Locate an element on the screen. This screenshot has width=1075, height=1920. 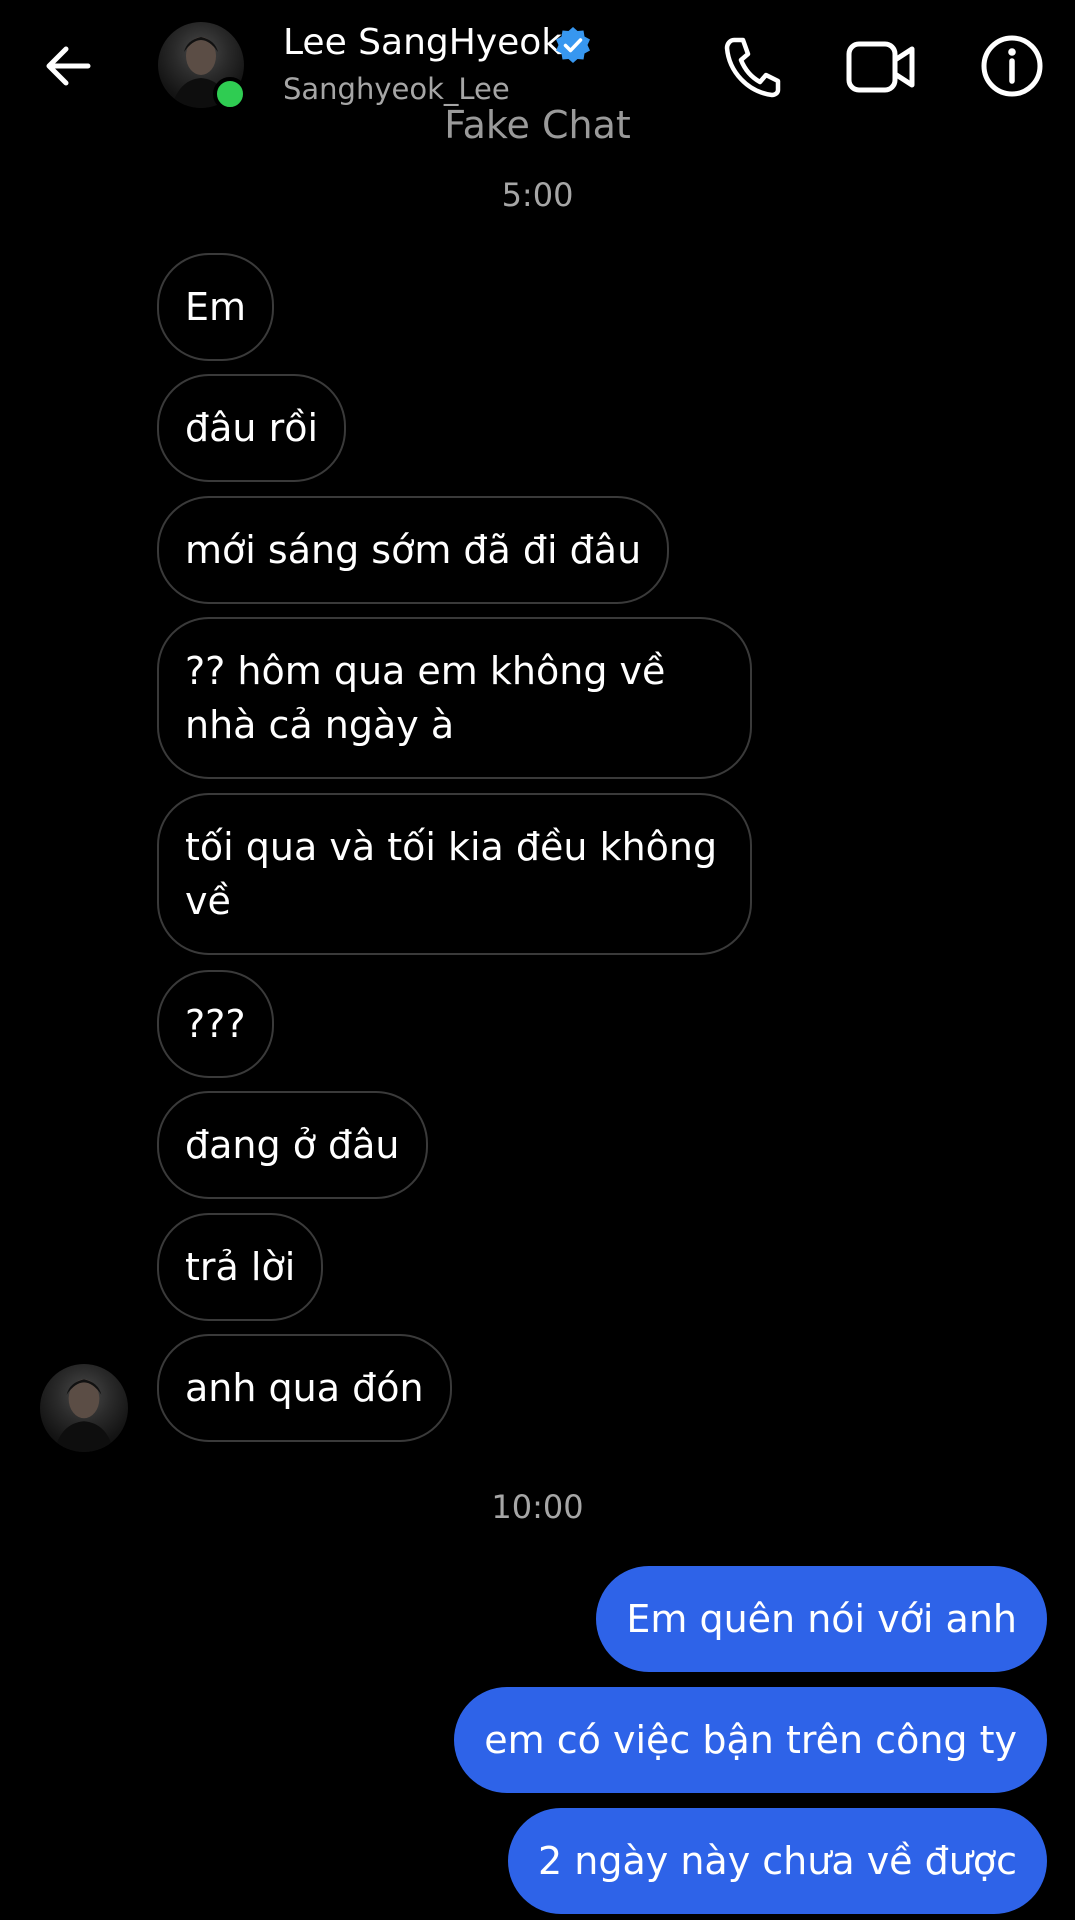
phone-icon is located at coordinates (752, 67).